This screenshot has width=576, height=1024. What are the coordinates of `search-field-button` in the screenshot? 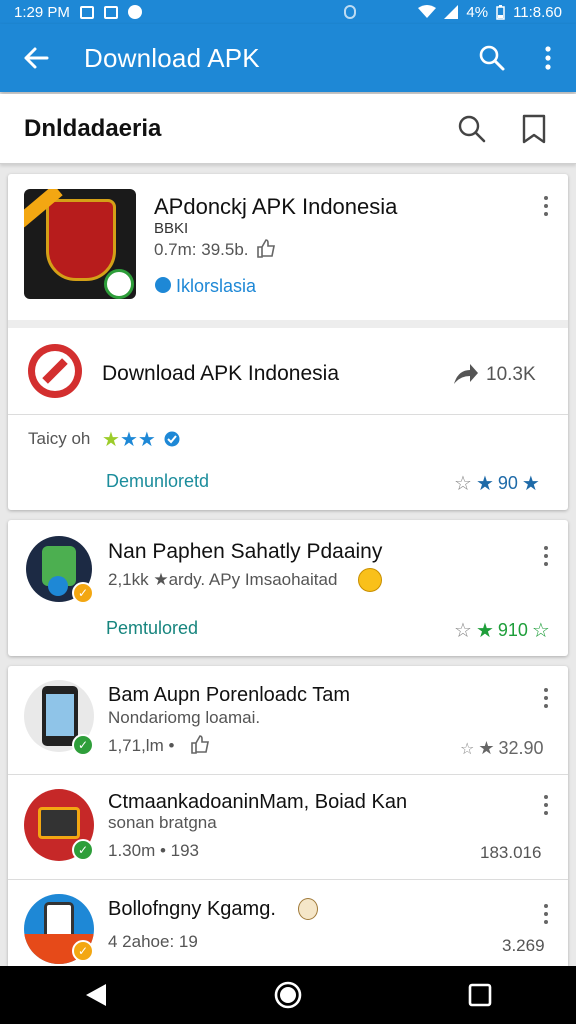 It's located at (472, 129).